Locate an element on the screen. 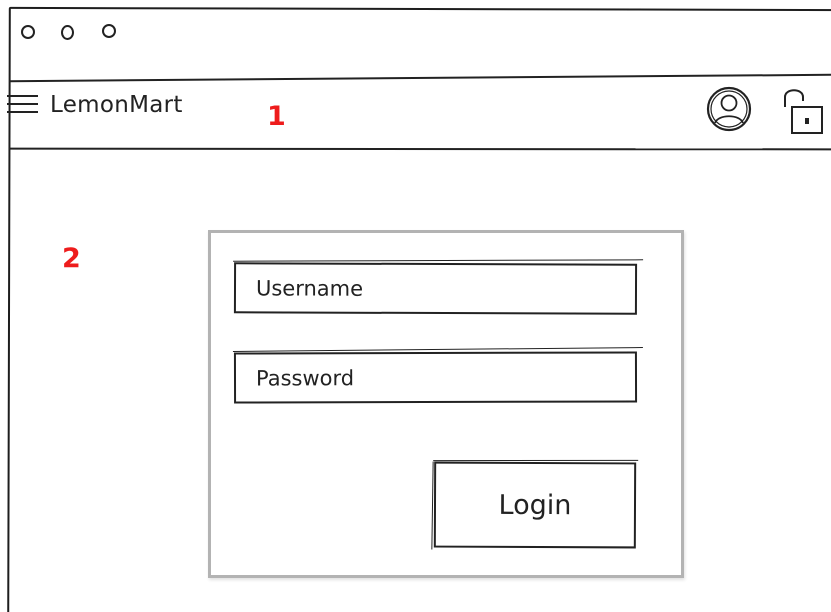  window-minimize-icon is located at coordinates (67, 32).